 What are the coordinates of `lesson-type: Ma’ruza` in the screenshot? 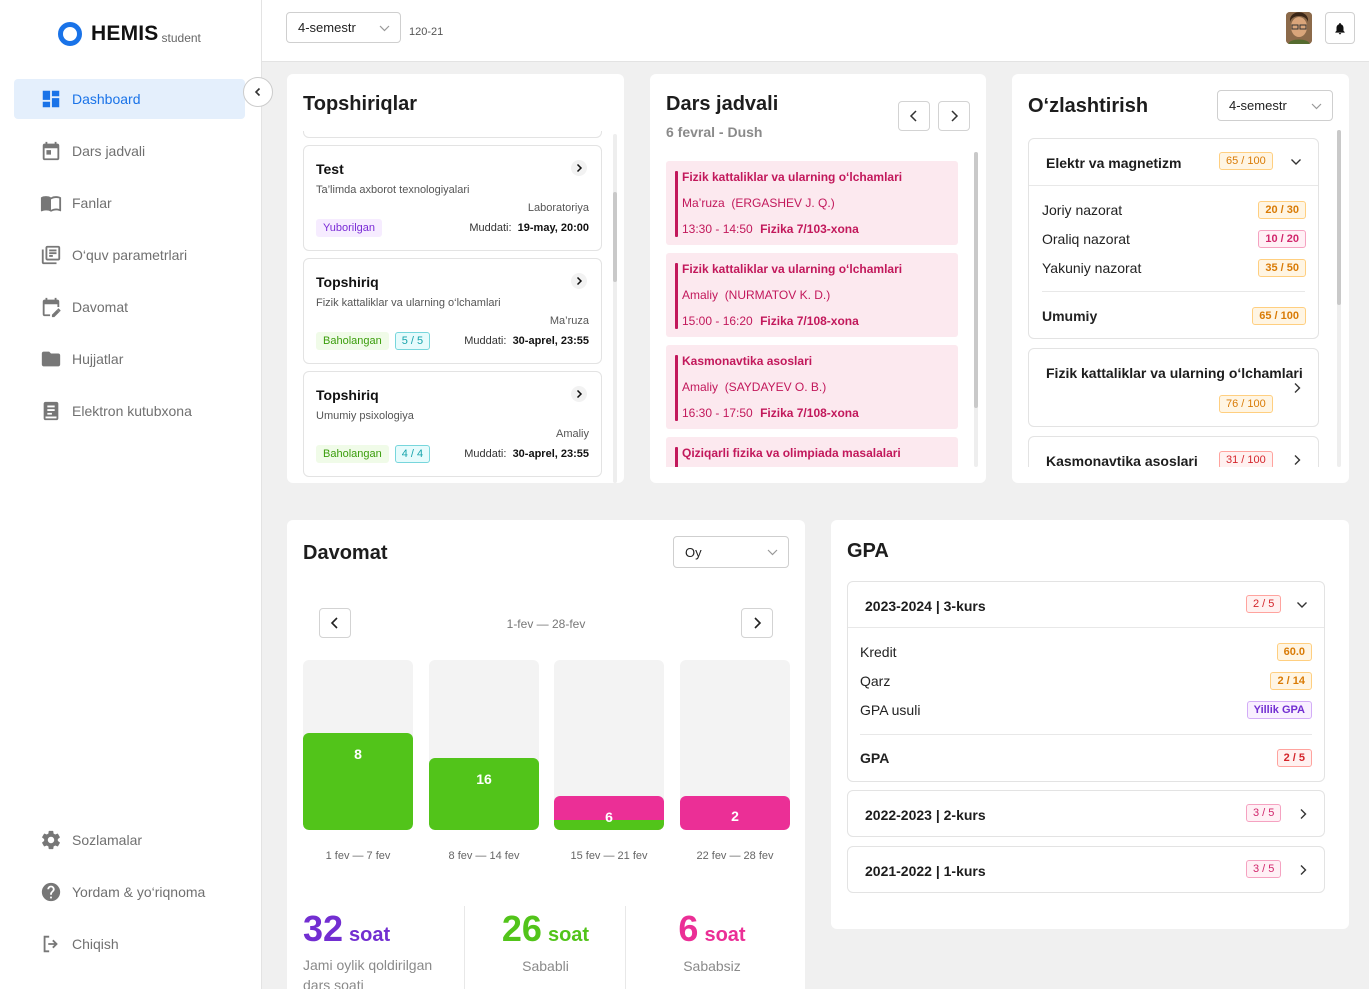 It's located at (703, 203).